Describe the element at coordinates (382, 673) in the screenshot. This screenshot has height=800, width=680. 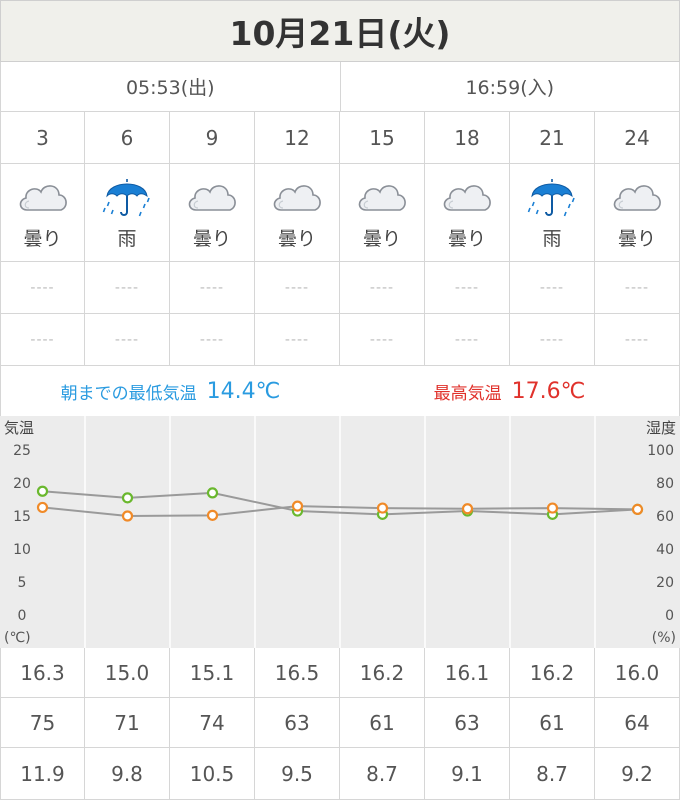
I see `temperature-cell: 16.2` at that location.